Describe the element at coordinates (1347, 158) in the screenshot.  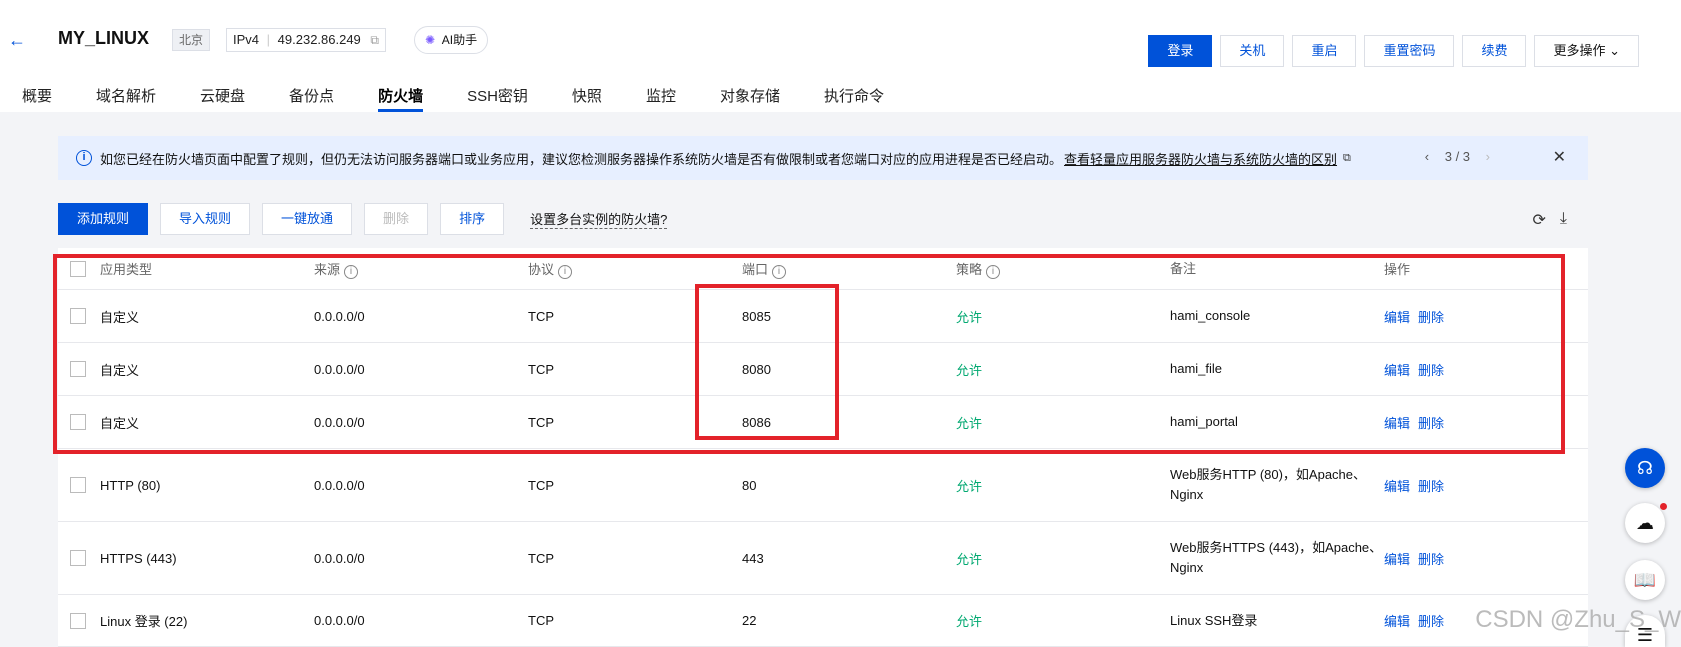
I see `external-link-icon: ⧉` at that location.